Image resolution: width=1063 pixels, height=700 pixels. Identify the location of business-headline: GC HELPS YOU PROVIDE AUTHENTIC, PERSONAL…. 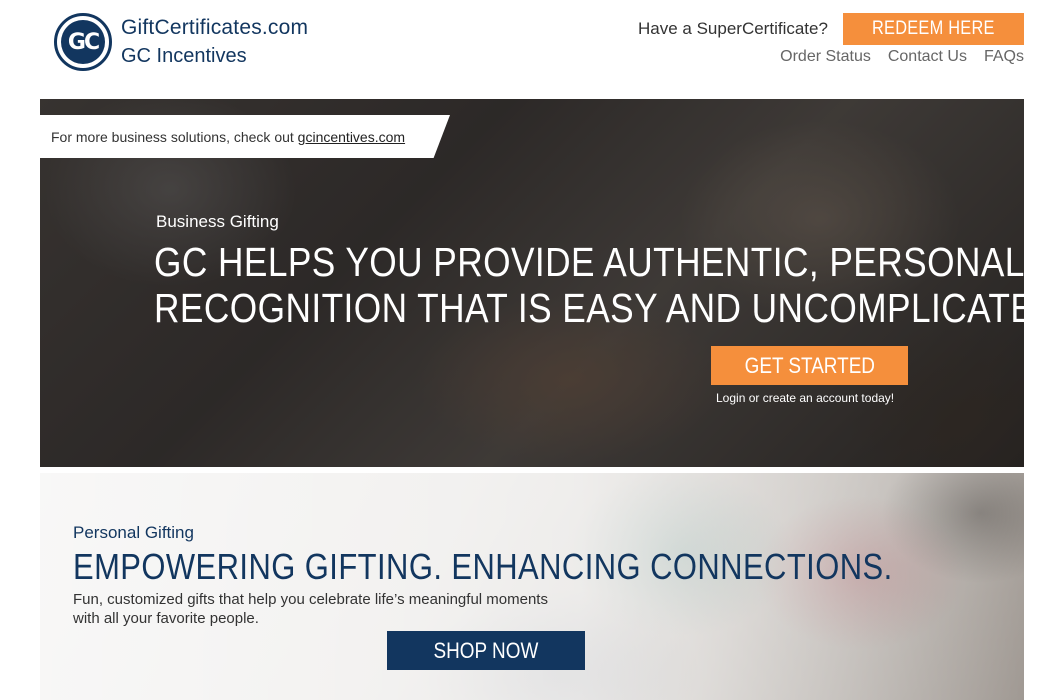
(589, 285).